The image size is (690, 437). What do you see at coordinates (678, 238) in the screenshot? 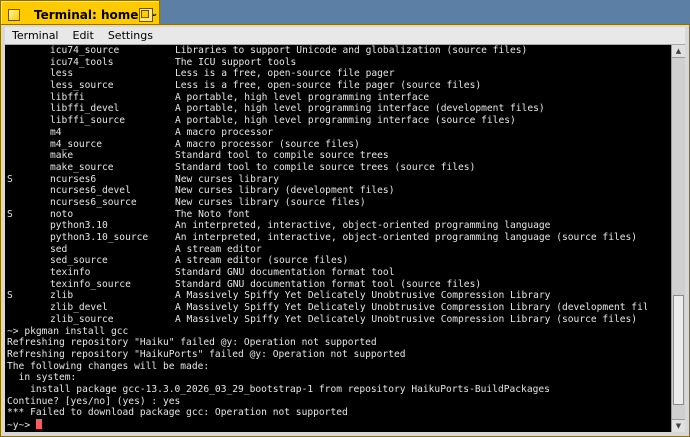
I see `vertical-scrollbar: ▲ ▼` at bounding box center [678, 238].